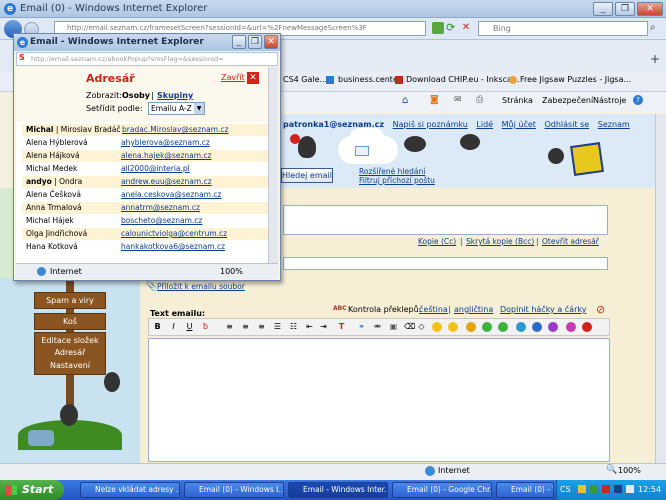 The height and width of the screenshot is (500, 666). Describe the element at coordinates (430, 124) in the screenshot. I see `note-link: Napiš si poznámku` at that location.